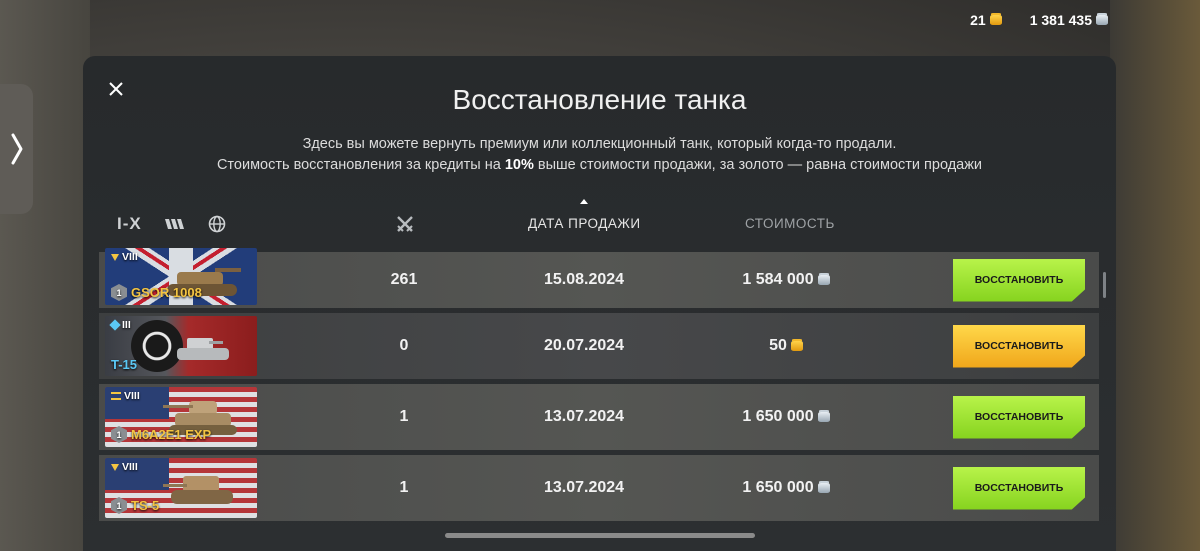 The image size is (1200, 551). I want to click on home-indicator, so click(600, 535).